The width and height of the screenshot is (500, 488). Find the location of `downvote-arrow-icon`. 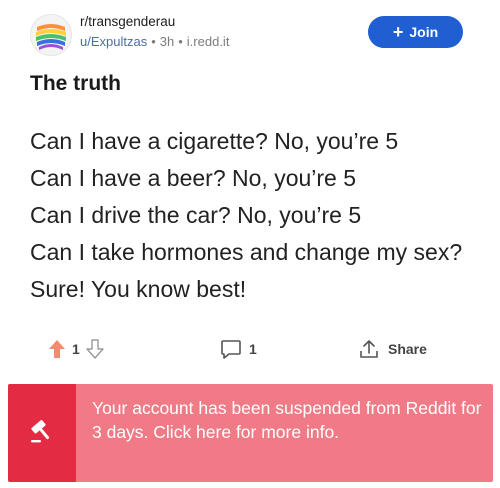

downvote-arrow-icon is located at coordinates (95, 349).